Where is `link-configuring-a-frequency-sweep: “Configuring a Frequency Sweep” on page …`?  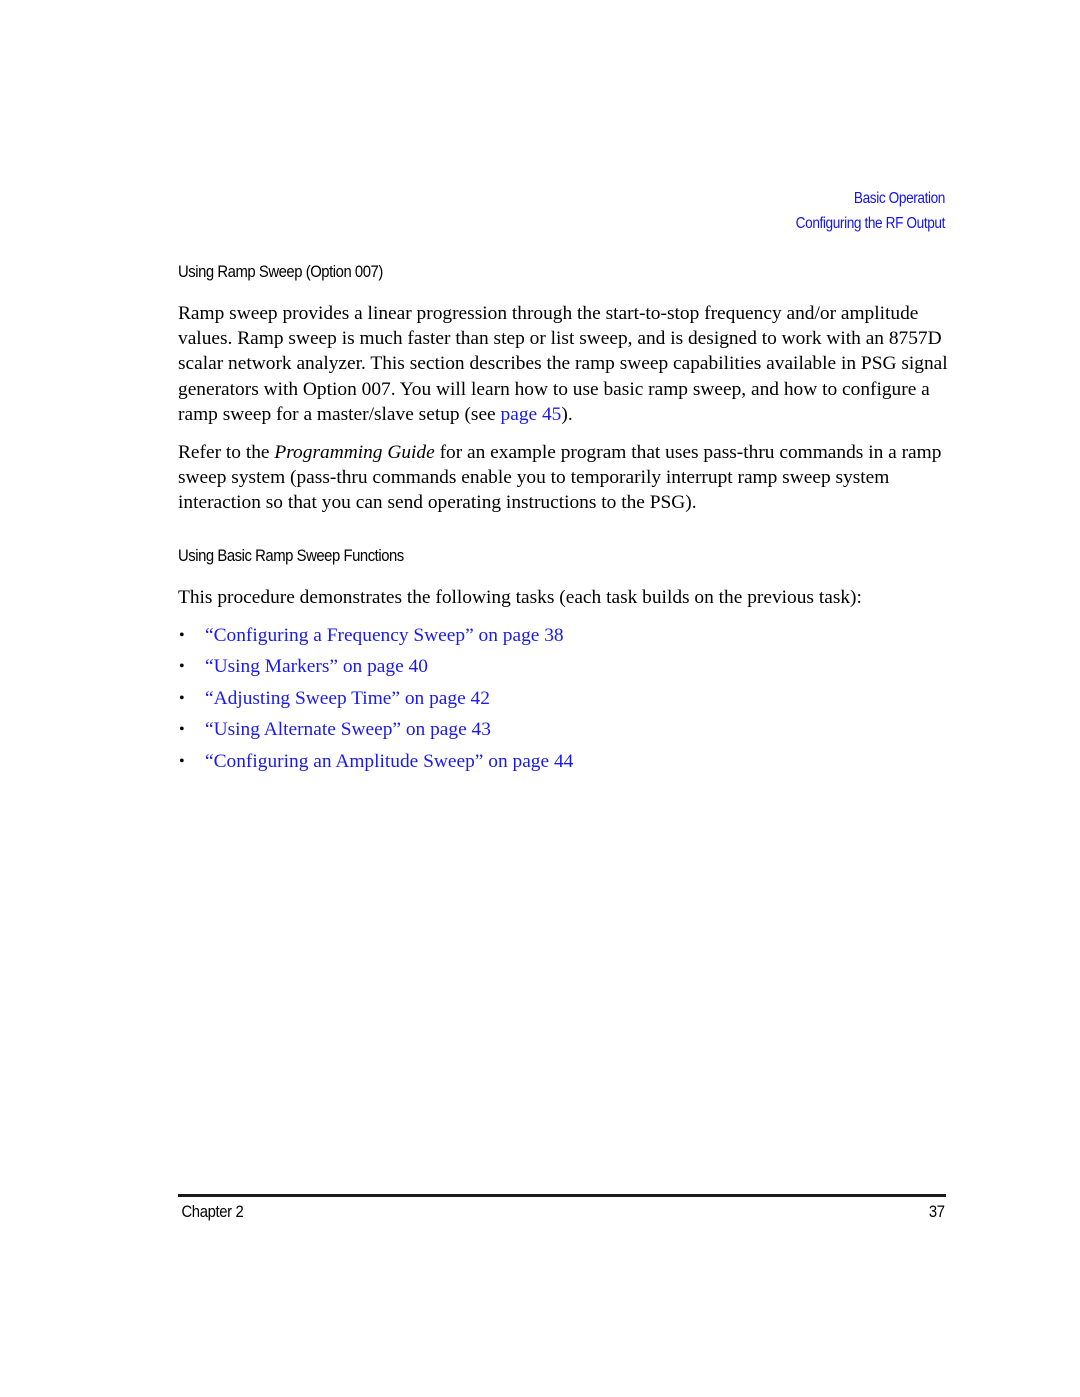
link-configuring-a-frequency-sweep: “Configuring a Frequency Sweep” on page … is located at coordinates (384, 635).